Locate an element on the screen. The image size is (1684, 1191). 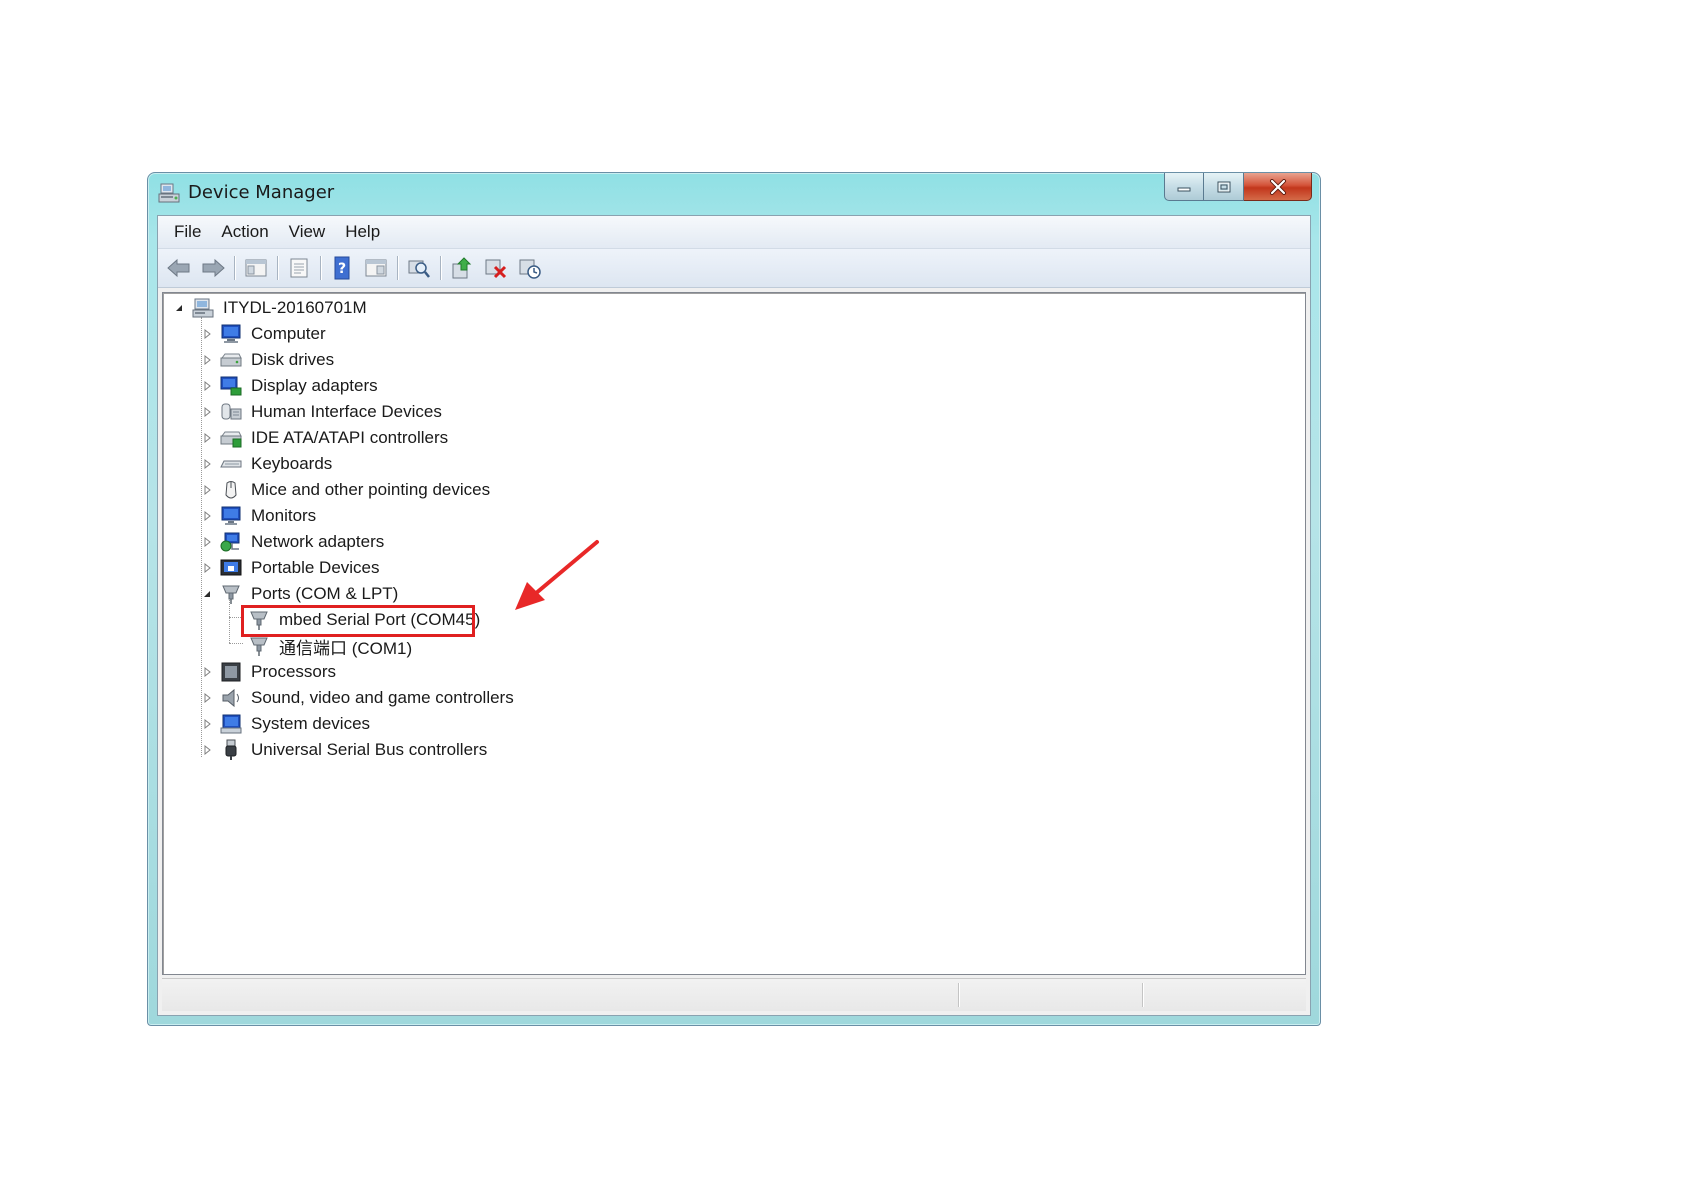
processor-icon is located at coordinates (231, 672).